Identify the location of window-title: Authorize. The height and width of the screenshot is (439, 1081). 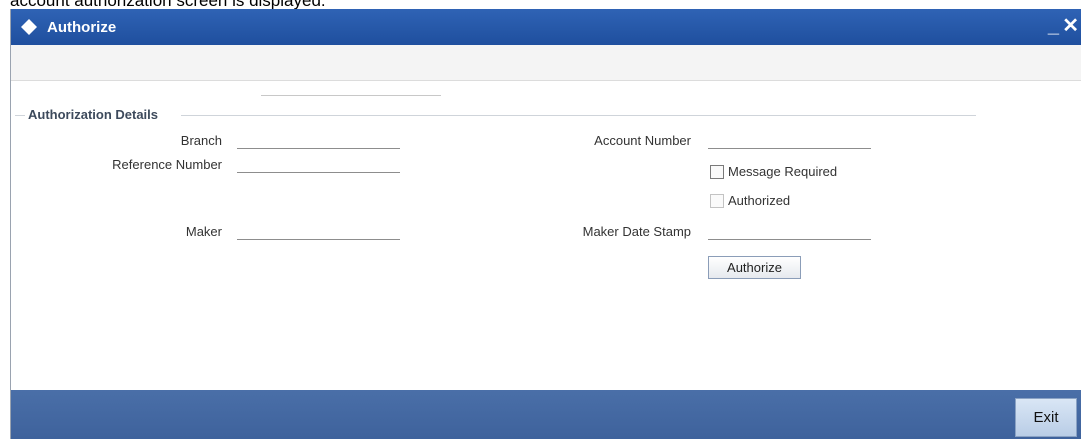
(82, 27).